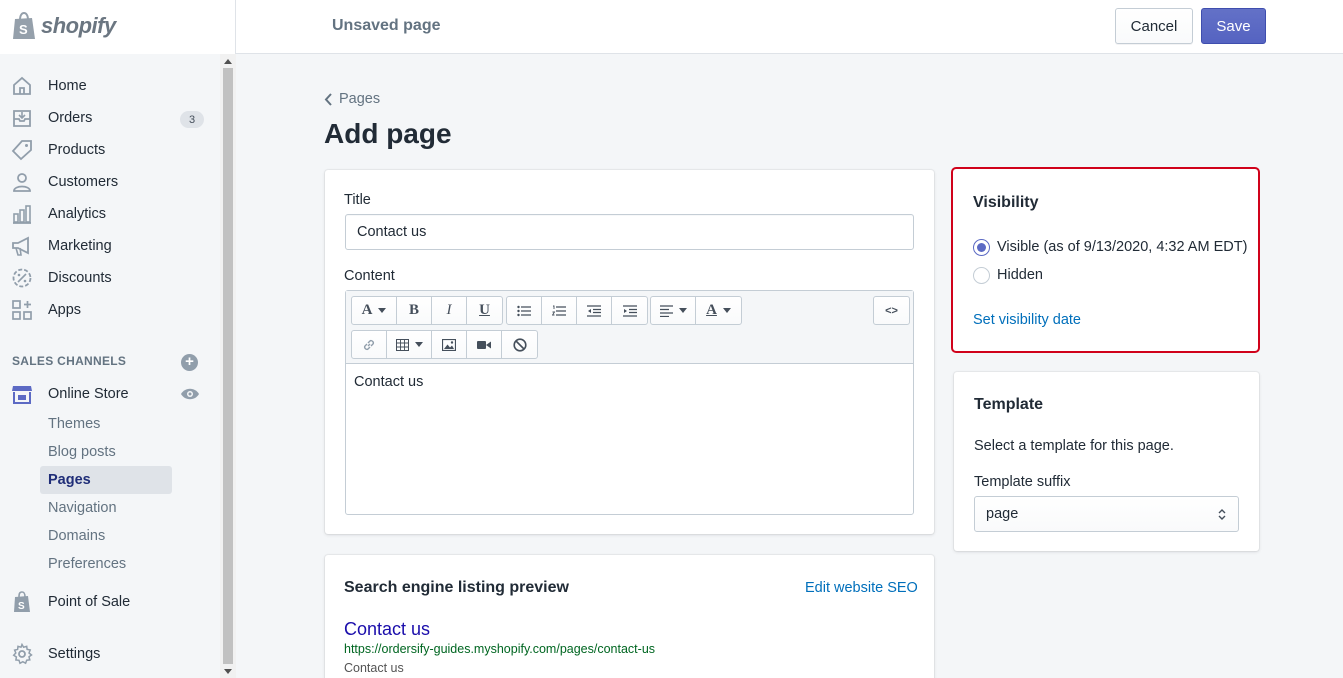 Image resolution: width=1343 pixels, height=678 pixels. Describe the element at coordinates (106, 452) in the screenshot. I see `sidebar-subitem-blog-posts: Blog posts` at that location.